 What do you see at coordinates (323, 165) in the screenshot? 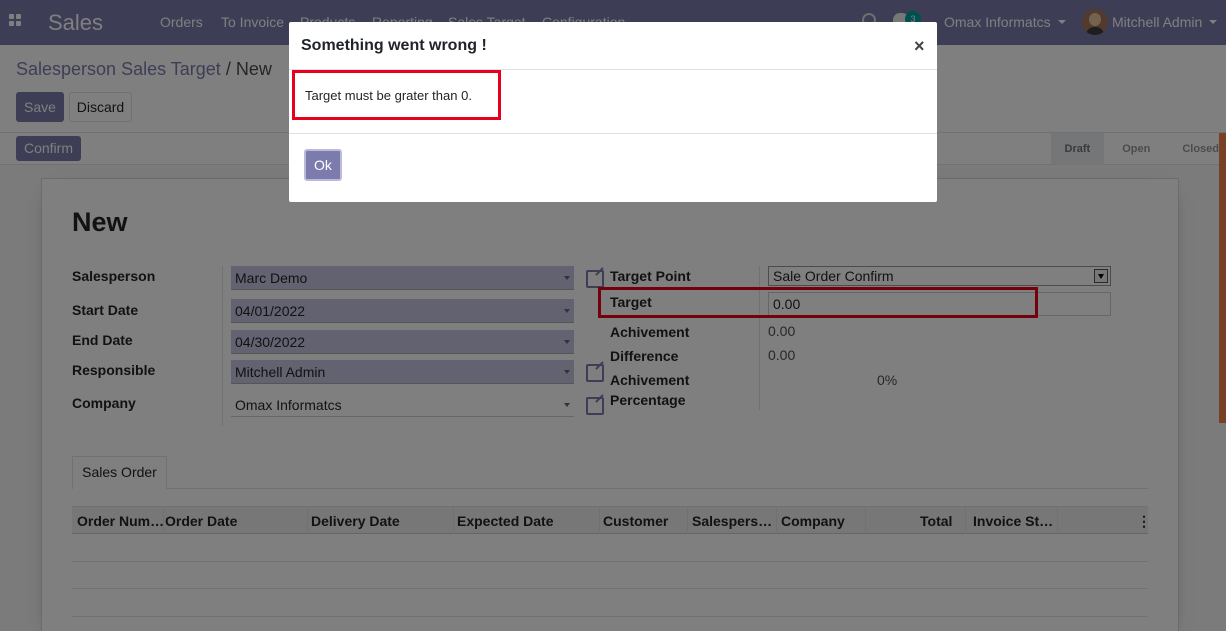
I see `ok-button: Ok` at bounding box center [323, 165].